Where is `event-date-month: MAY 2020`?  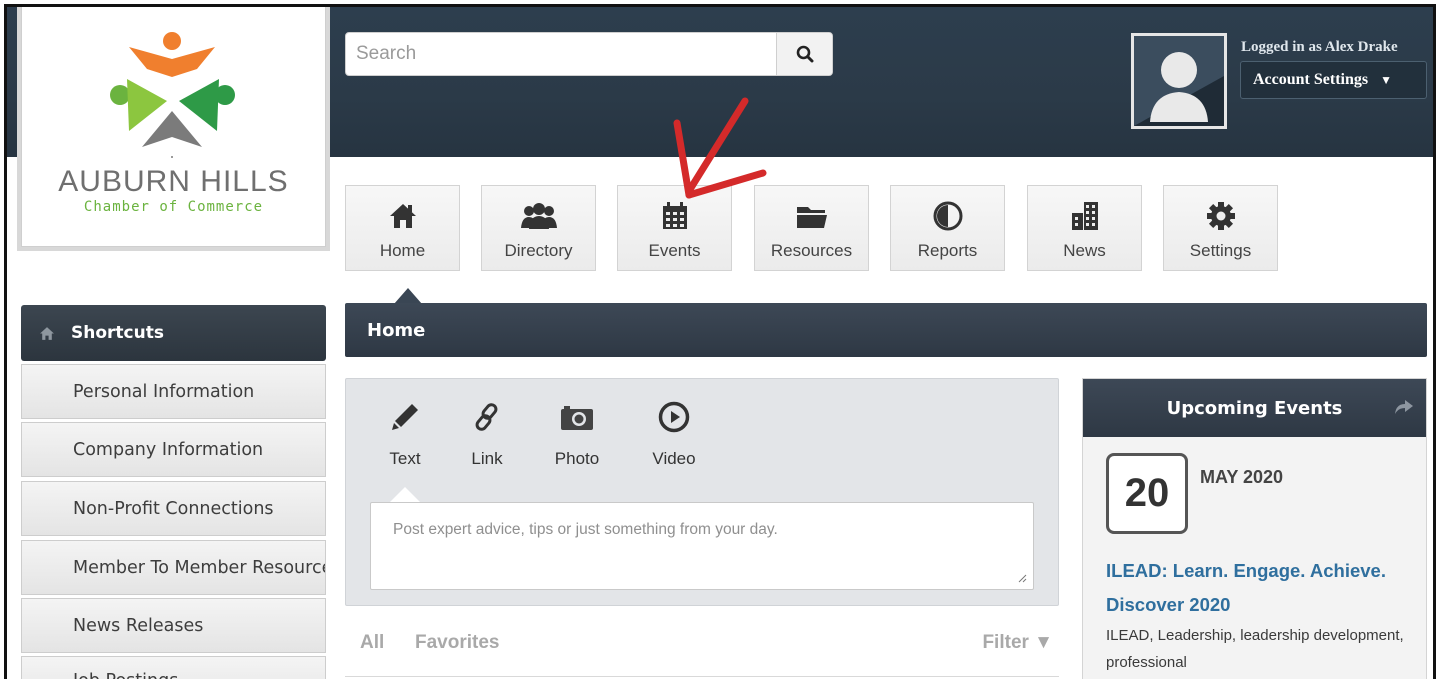
event-date-month: MAY 2020 is located at coordinates (1242, 477).